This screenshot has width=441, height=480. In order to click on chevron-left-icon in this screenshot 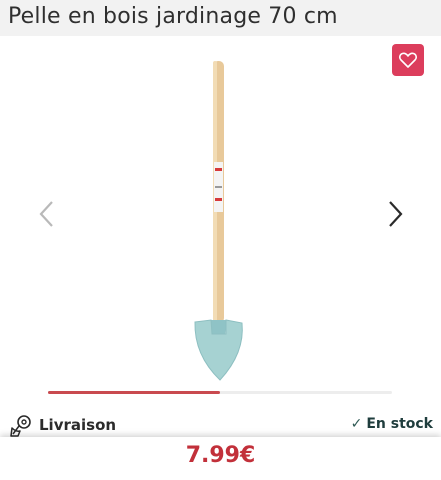, I will do `click(46, 214)`.